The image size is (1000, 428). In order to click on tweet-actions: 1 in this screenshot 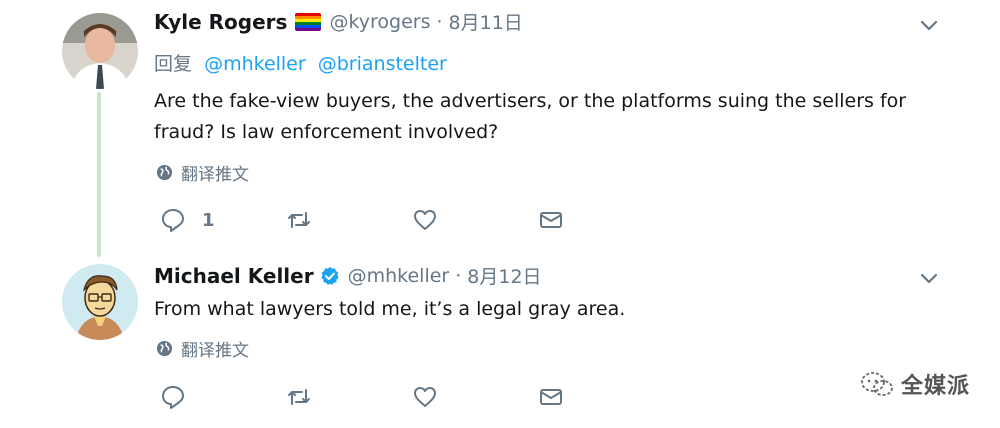, I will do `click(412, 220)`.